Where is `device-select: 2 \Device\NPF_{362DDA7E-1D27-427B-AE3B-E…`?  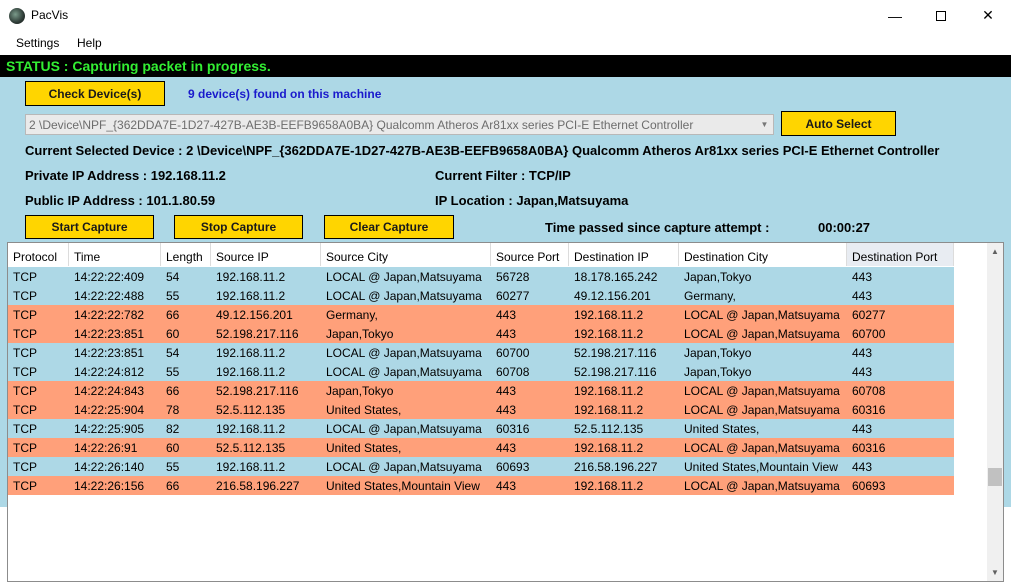
device-select: 2 \Device\NPF_{362DDA7E-1D27-427B-AE3B-E… is located at coordinates (399, 124).